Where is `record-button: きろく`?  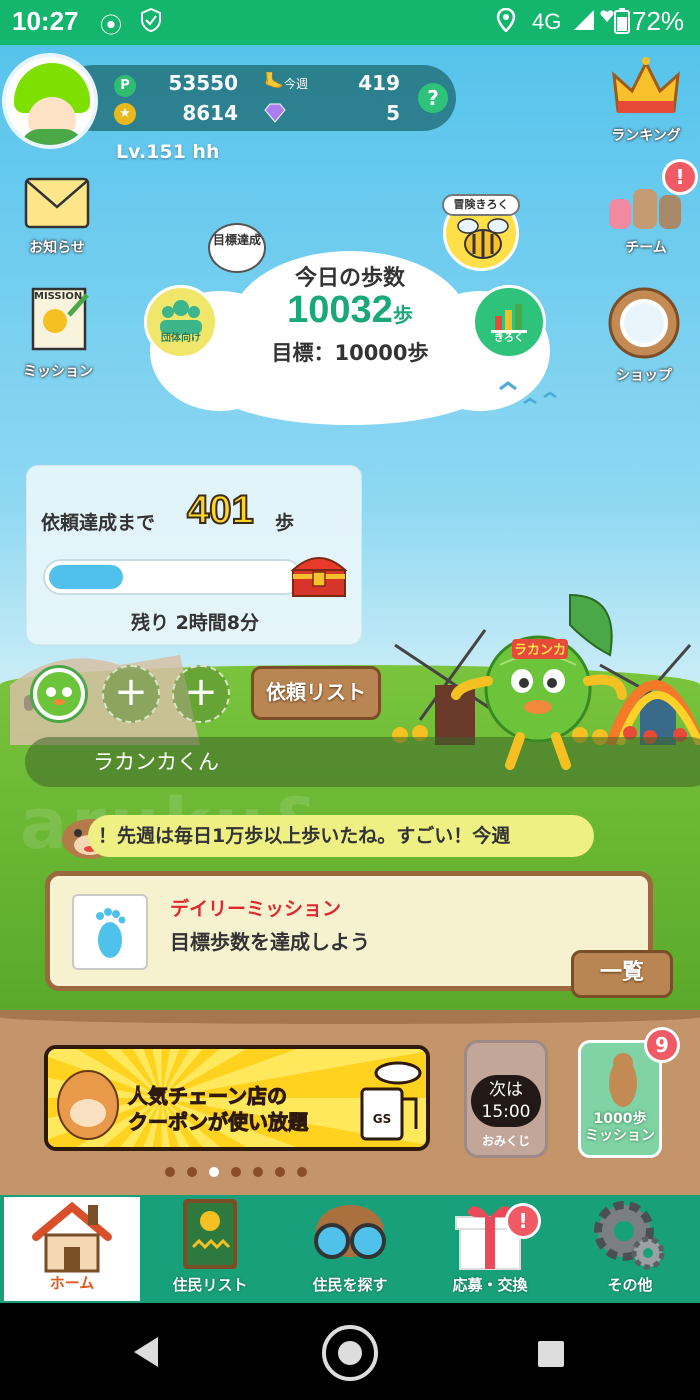
record-button: きろく is located at coordinates (509, 322).